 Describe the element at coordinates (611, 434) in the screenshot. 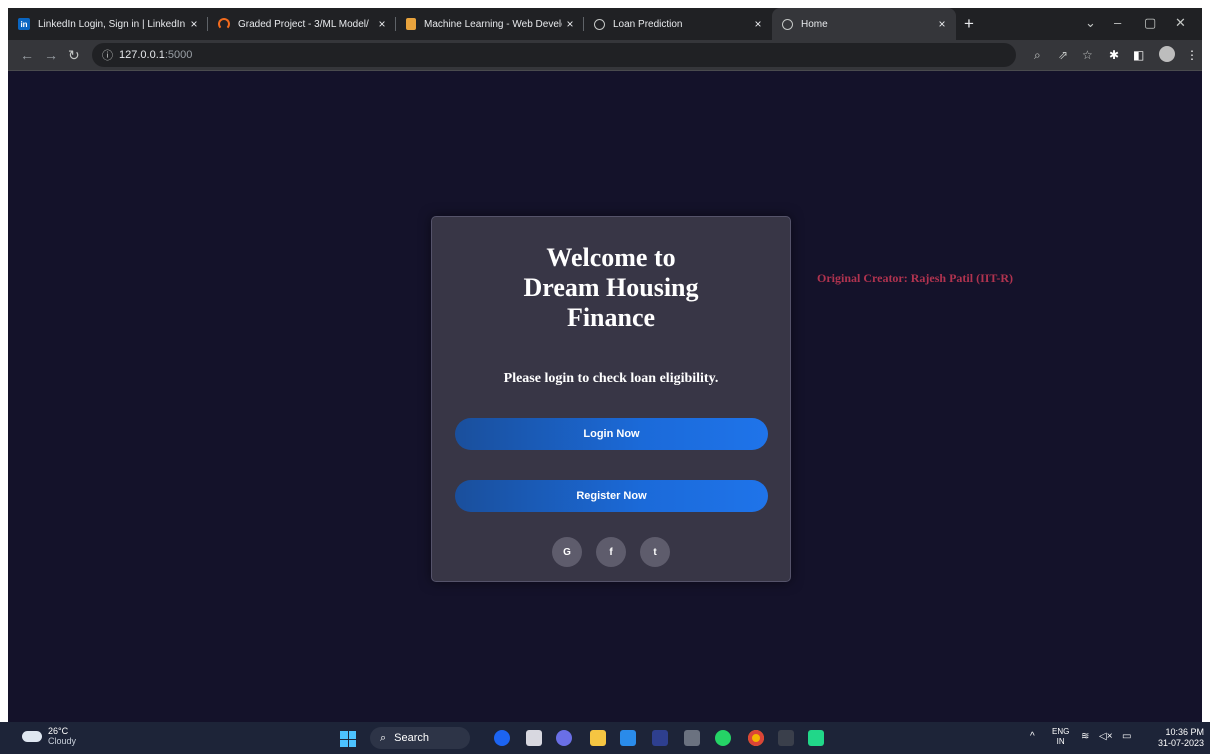

I see `login-button: Login Now` at that location.